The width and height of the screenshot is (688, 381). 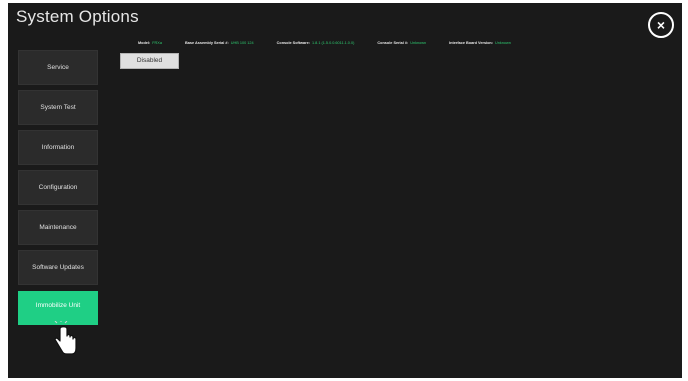 I want to click on info-value: UHB 100 124, so click(x=242, y=43).